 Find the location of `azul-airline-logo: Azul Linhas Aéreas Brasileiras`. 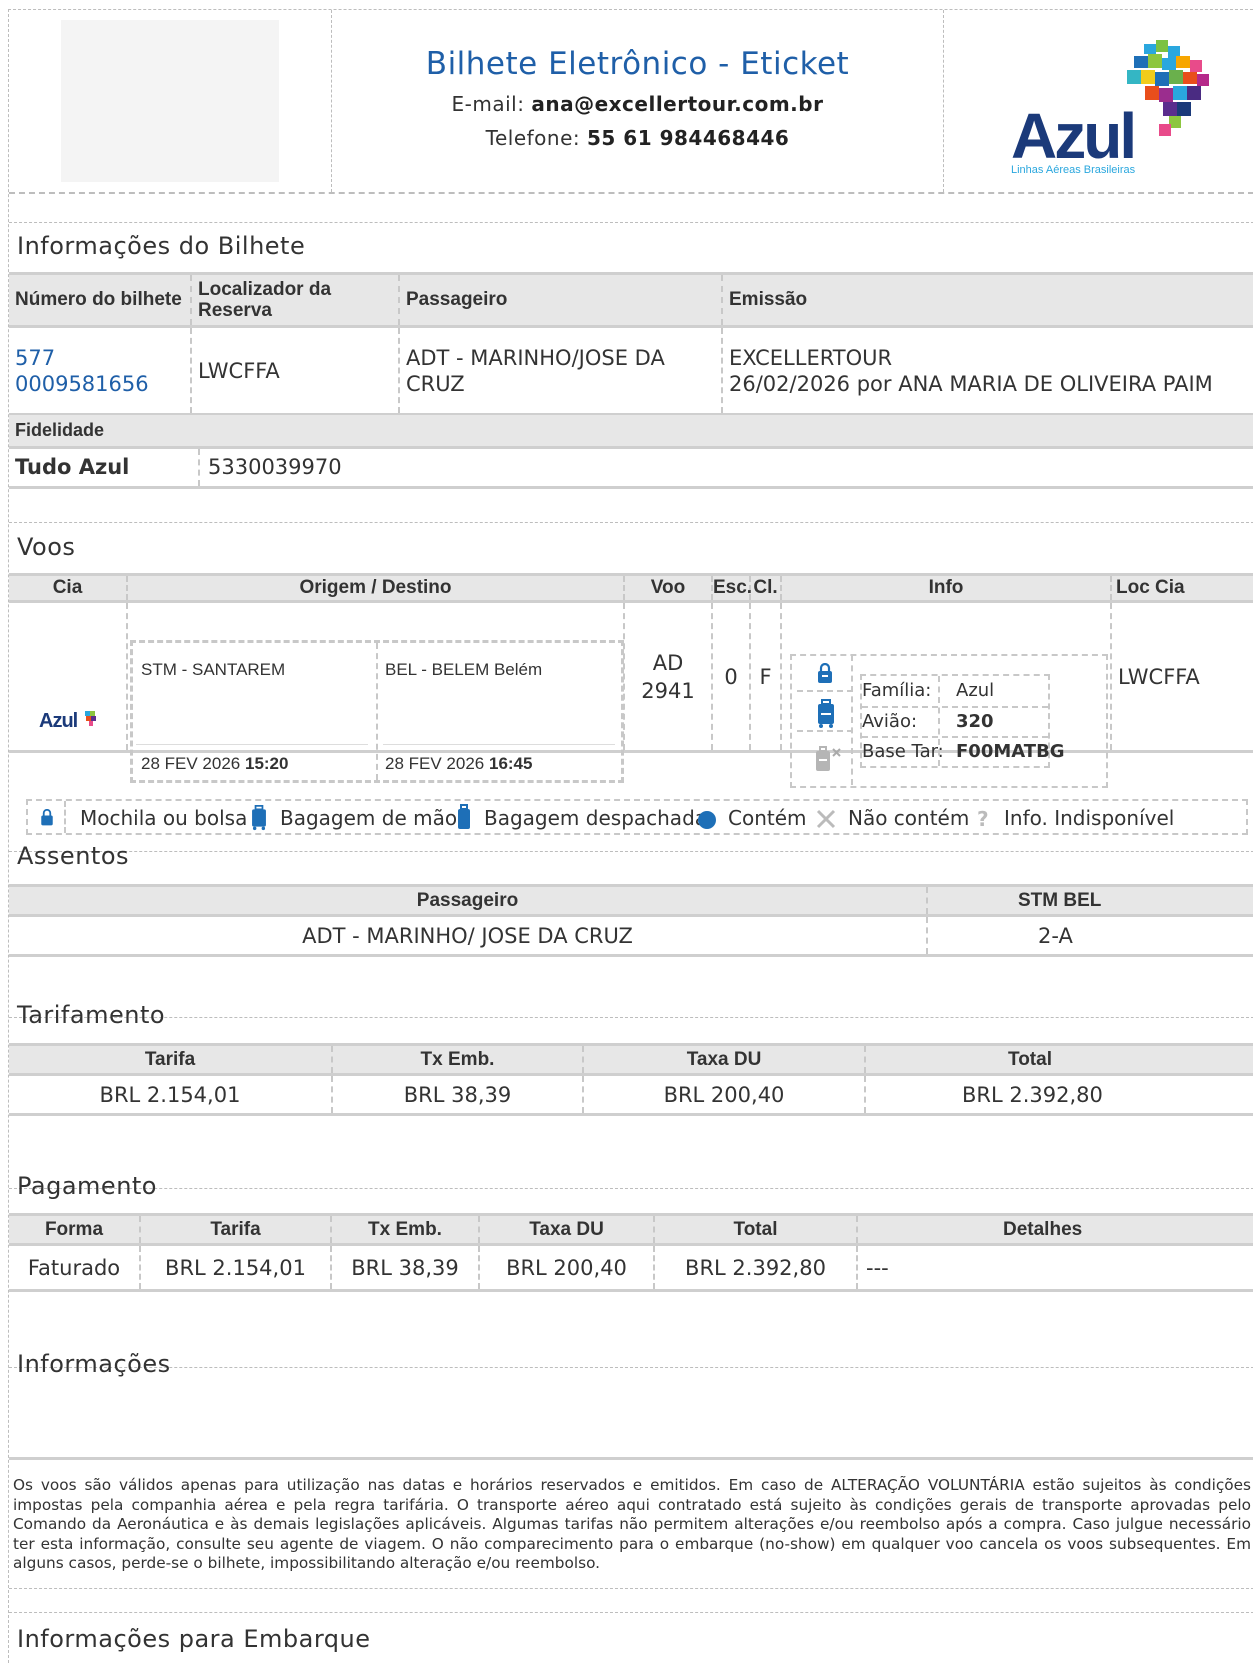

azul-airline-logo: Azul Linhas Aéreas Brasileiras is located at coordinates (1110, 108).